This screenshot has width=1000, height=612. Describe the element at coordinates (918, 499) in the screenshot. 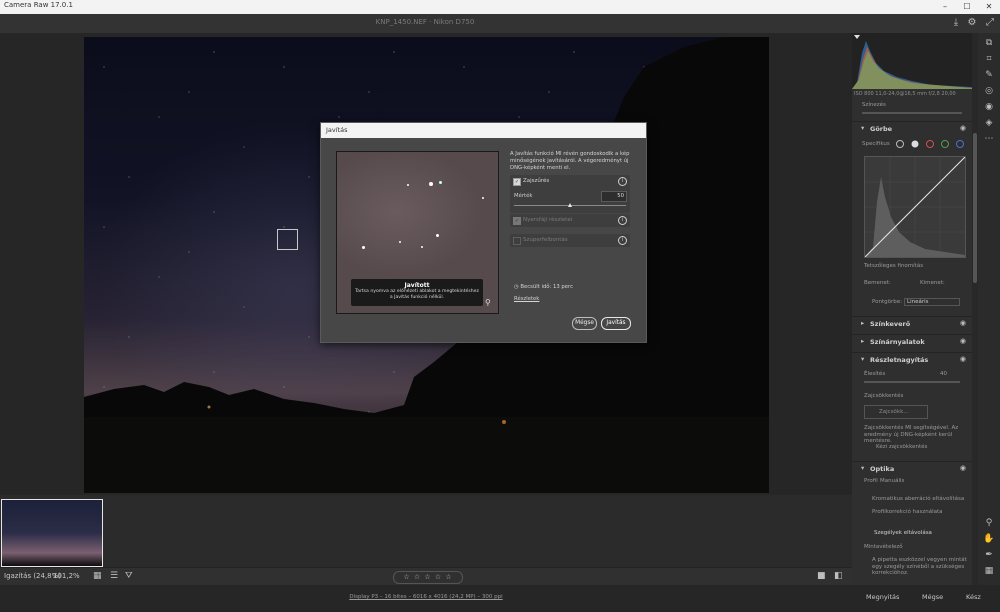

I see `remove-ca-checkbox: Kromatikus aberráció eltávolítása` at that location.